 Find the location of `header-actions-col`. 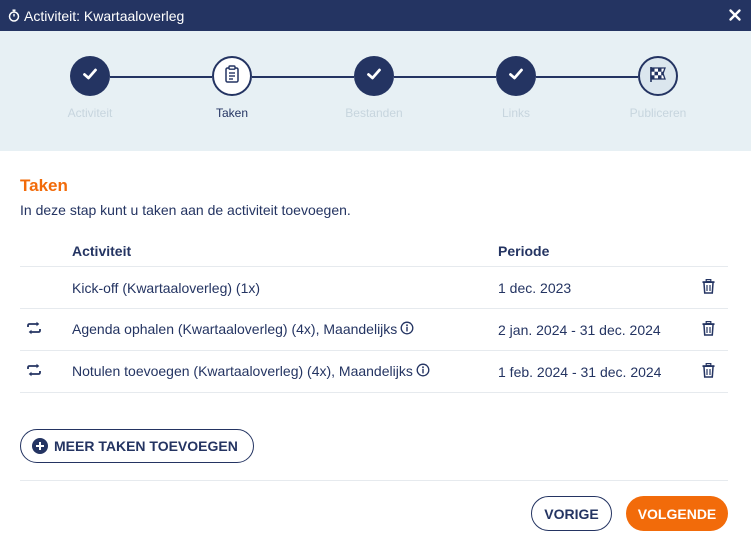

header-actions-col is located at coordinates (708, 251).